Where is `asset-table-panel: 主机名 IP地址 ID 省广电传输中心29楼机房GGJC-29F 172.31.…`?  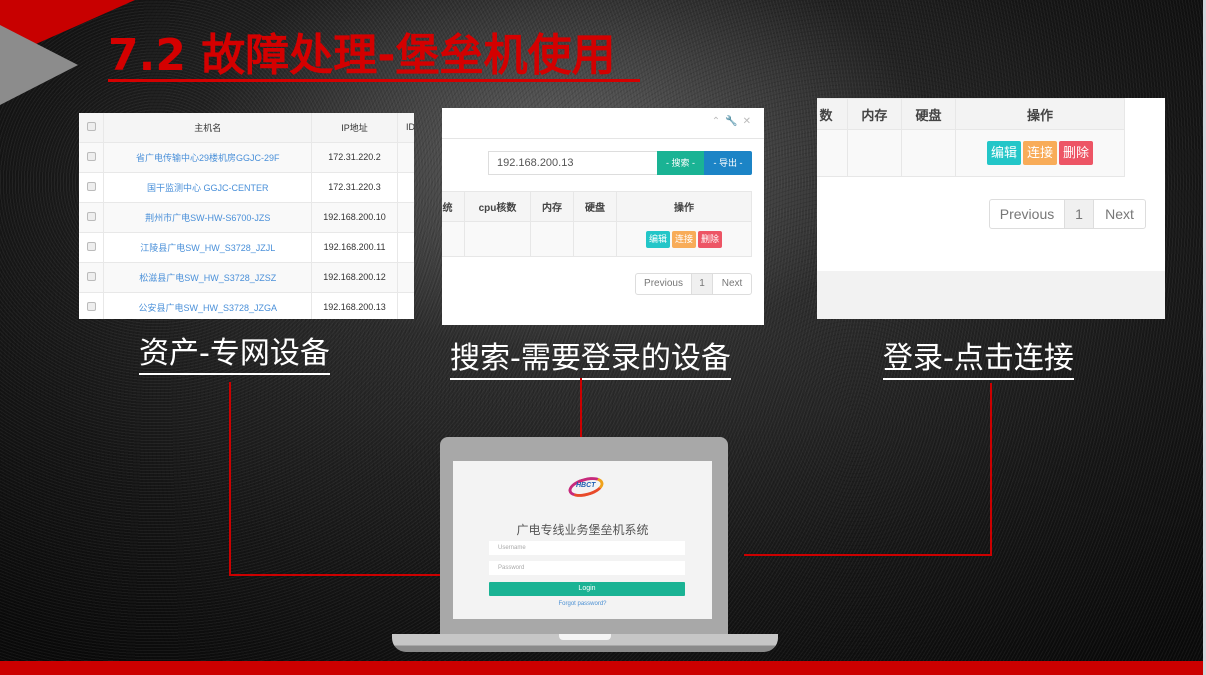 asset-table-panel: 主机名 IP地址 ID 省广电传输中心29楼机房GGJC-29F 172.31.… is located at coordinates (246, 216).